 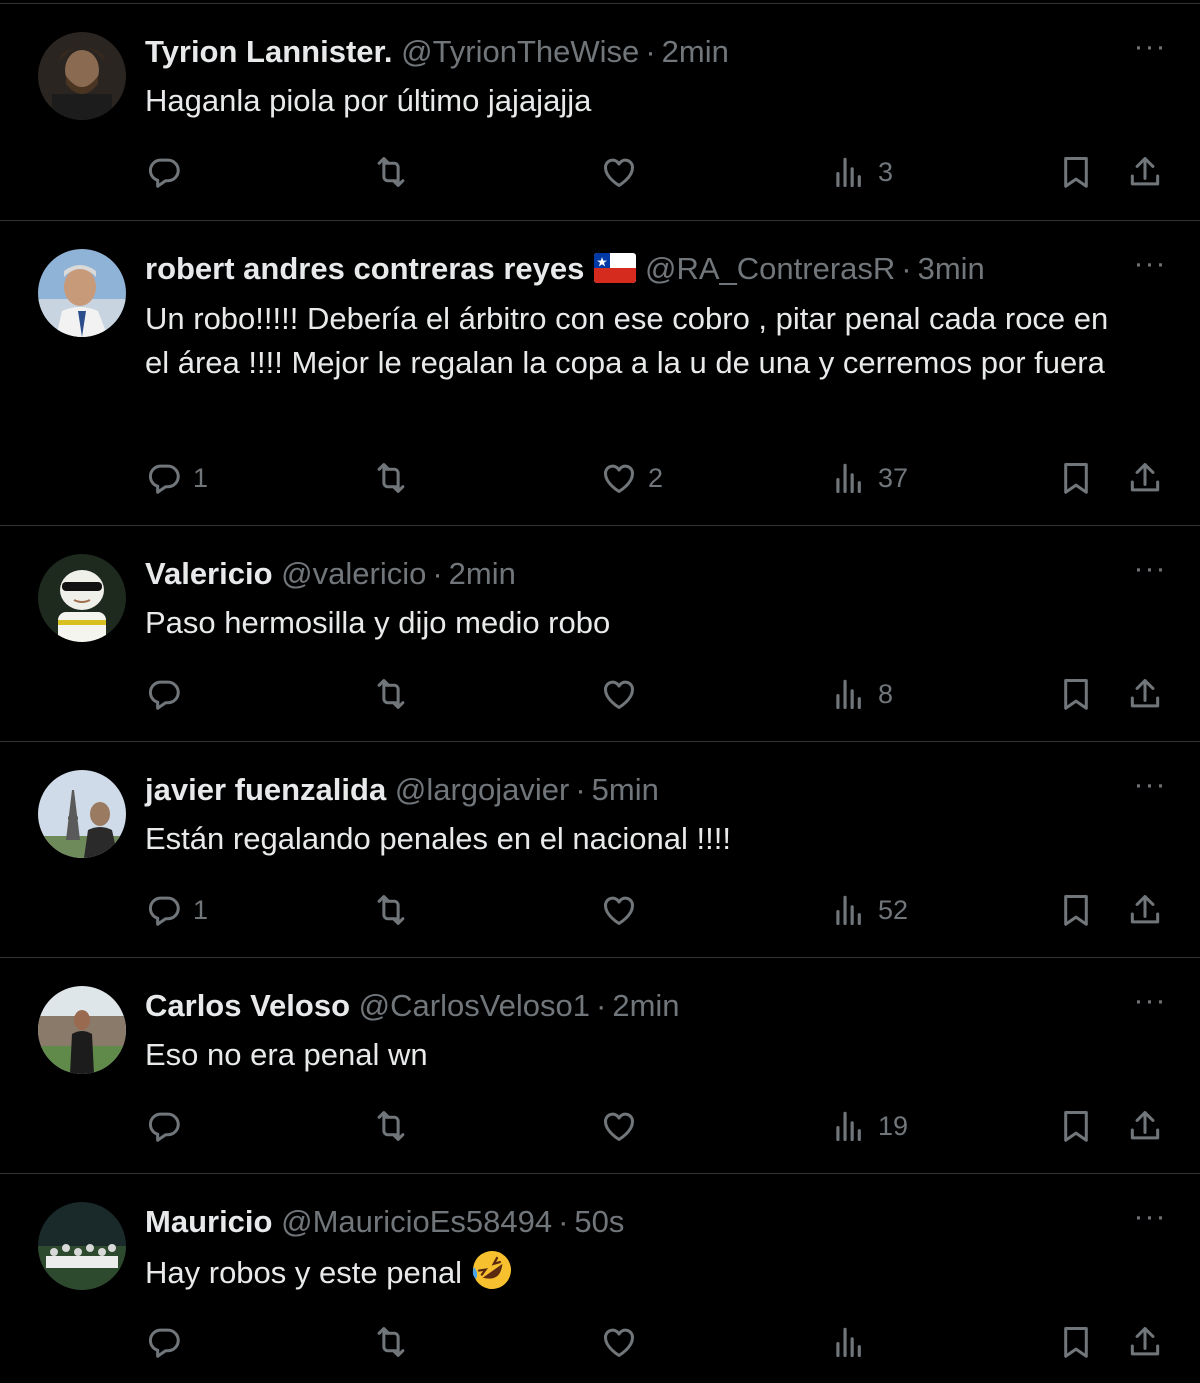 What do you see at coordinates (625, 789) in the screenshot?
I see `timestamp: 5min` at bounding box center [625, 789].